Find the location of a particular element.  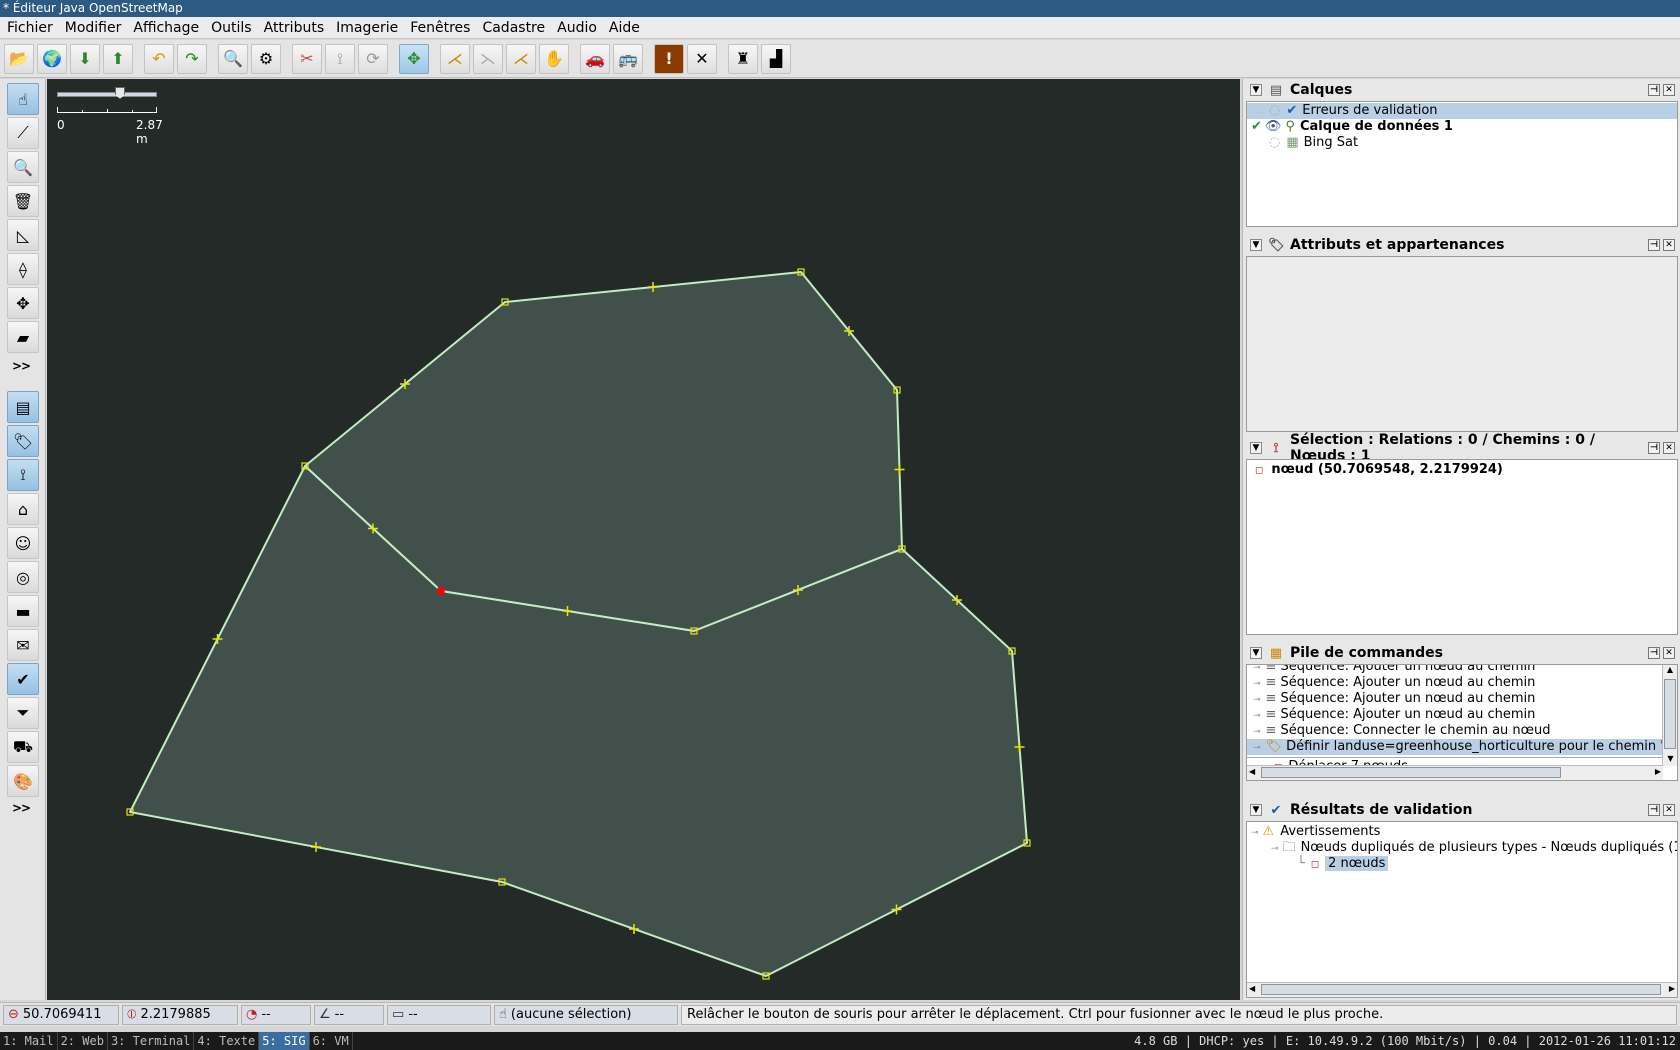

menu-aide: Aide is located at coordinates (627, 28).